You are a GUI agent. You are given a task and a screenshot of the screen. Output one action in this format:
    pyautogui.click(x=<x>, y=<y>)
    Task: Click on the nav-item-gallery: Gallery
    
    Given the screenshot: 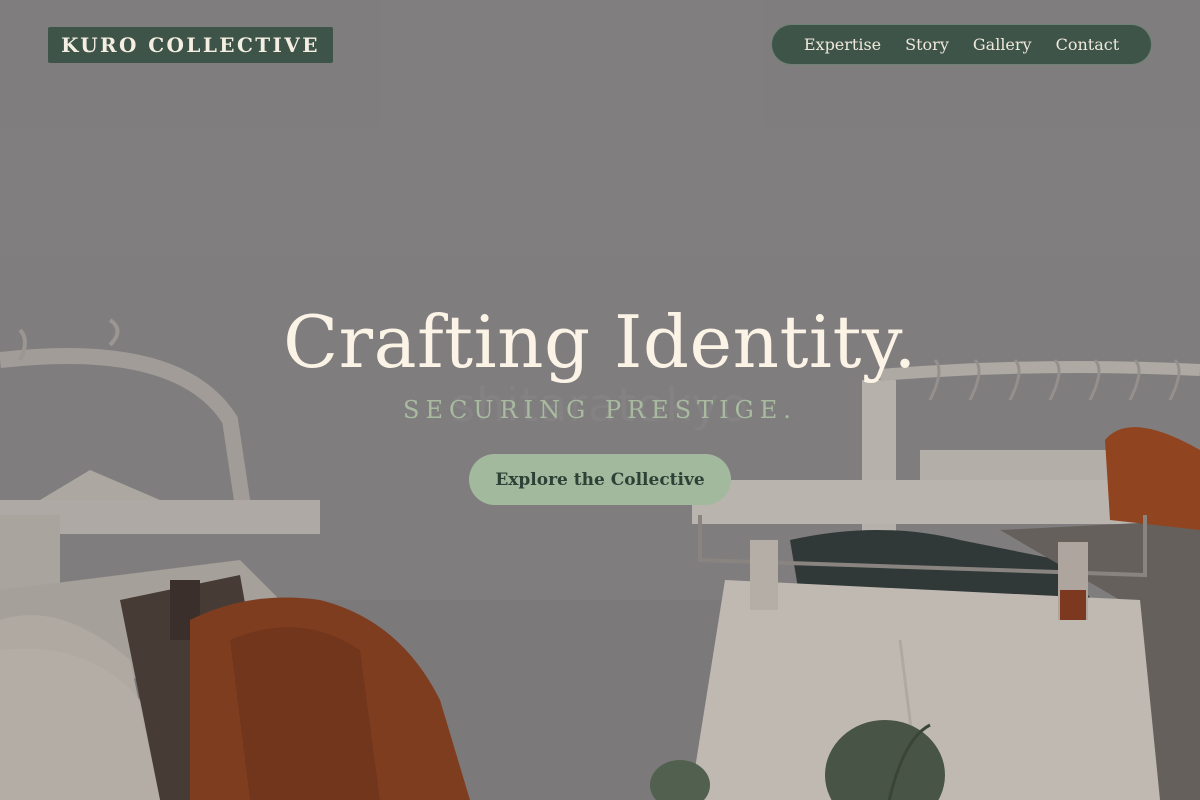 What is the action you would take?
    pyautogui.click(x=1002, y=44)
    